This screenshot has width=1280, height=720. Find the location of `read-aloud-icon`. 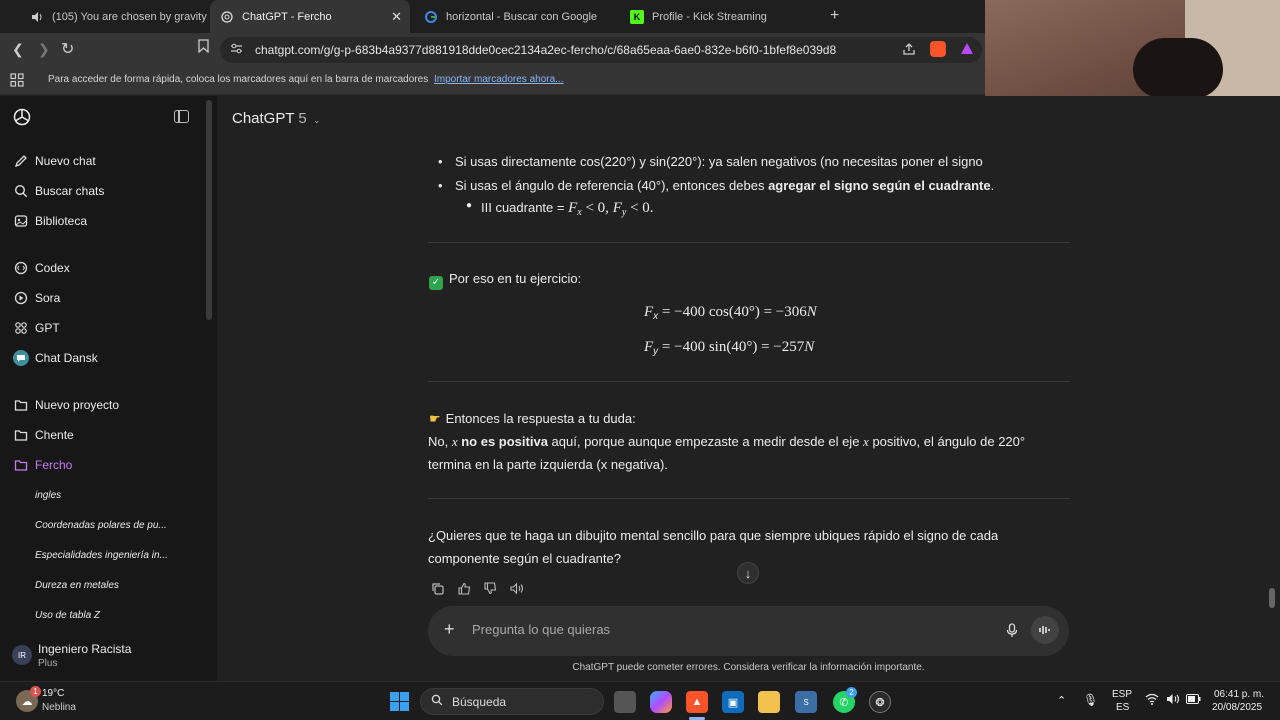

read-aloud-icon is located at coordinates (517, 588).